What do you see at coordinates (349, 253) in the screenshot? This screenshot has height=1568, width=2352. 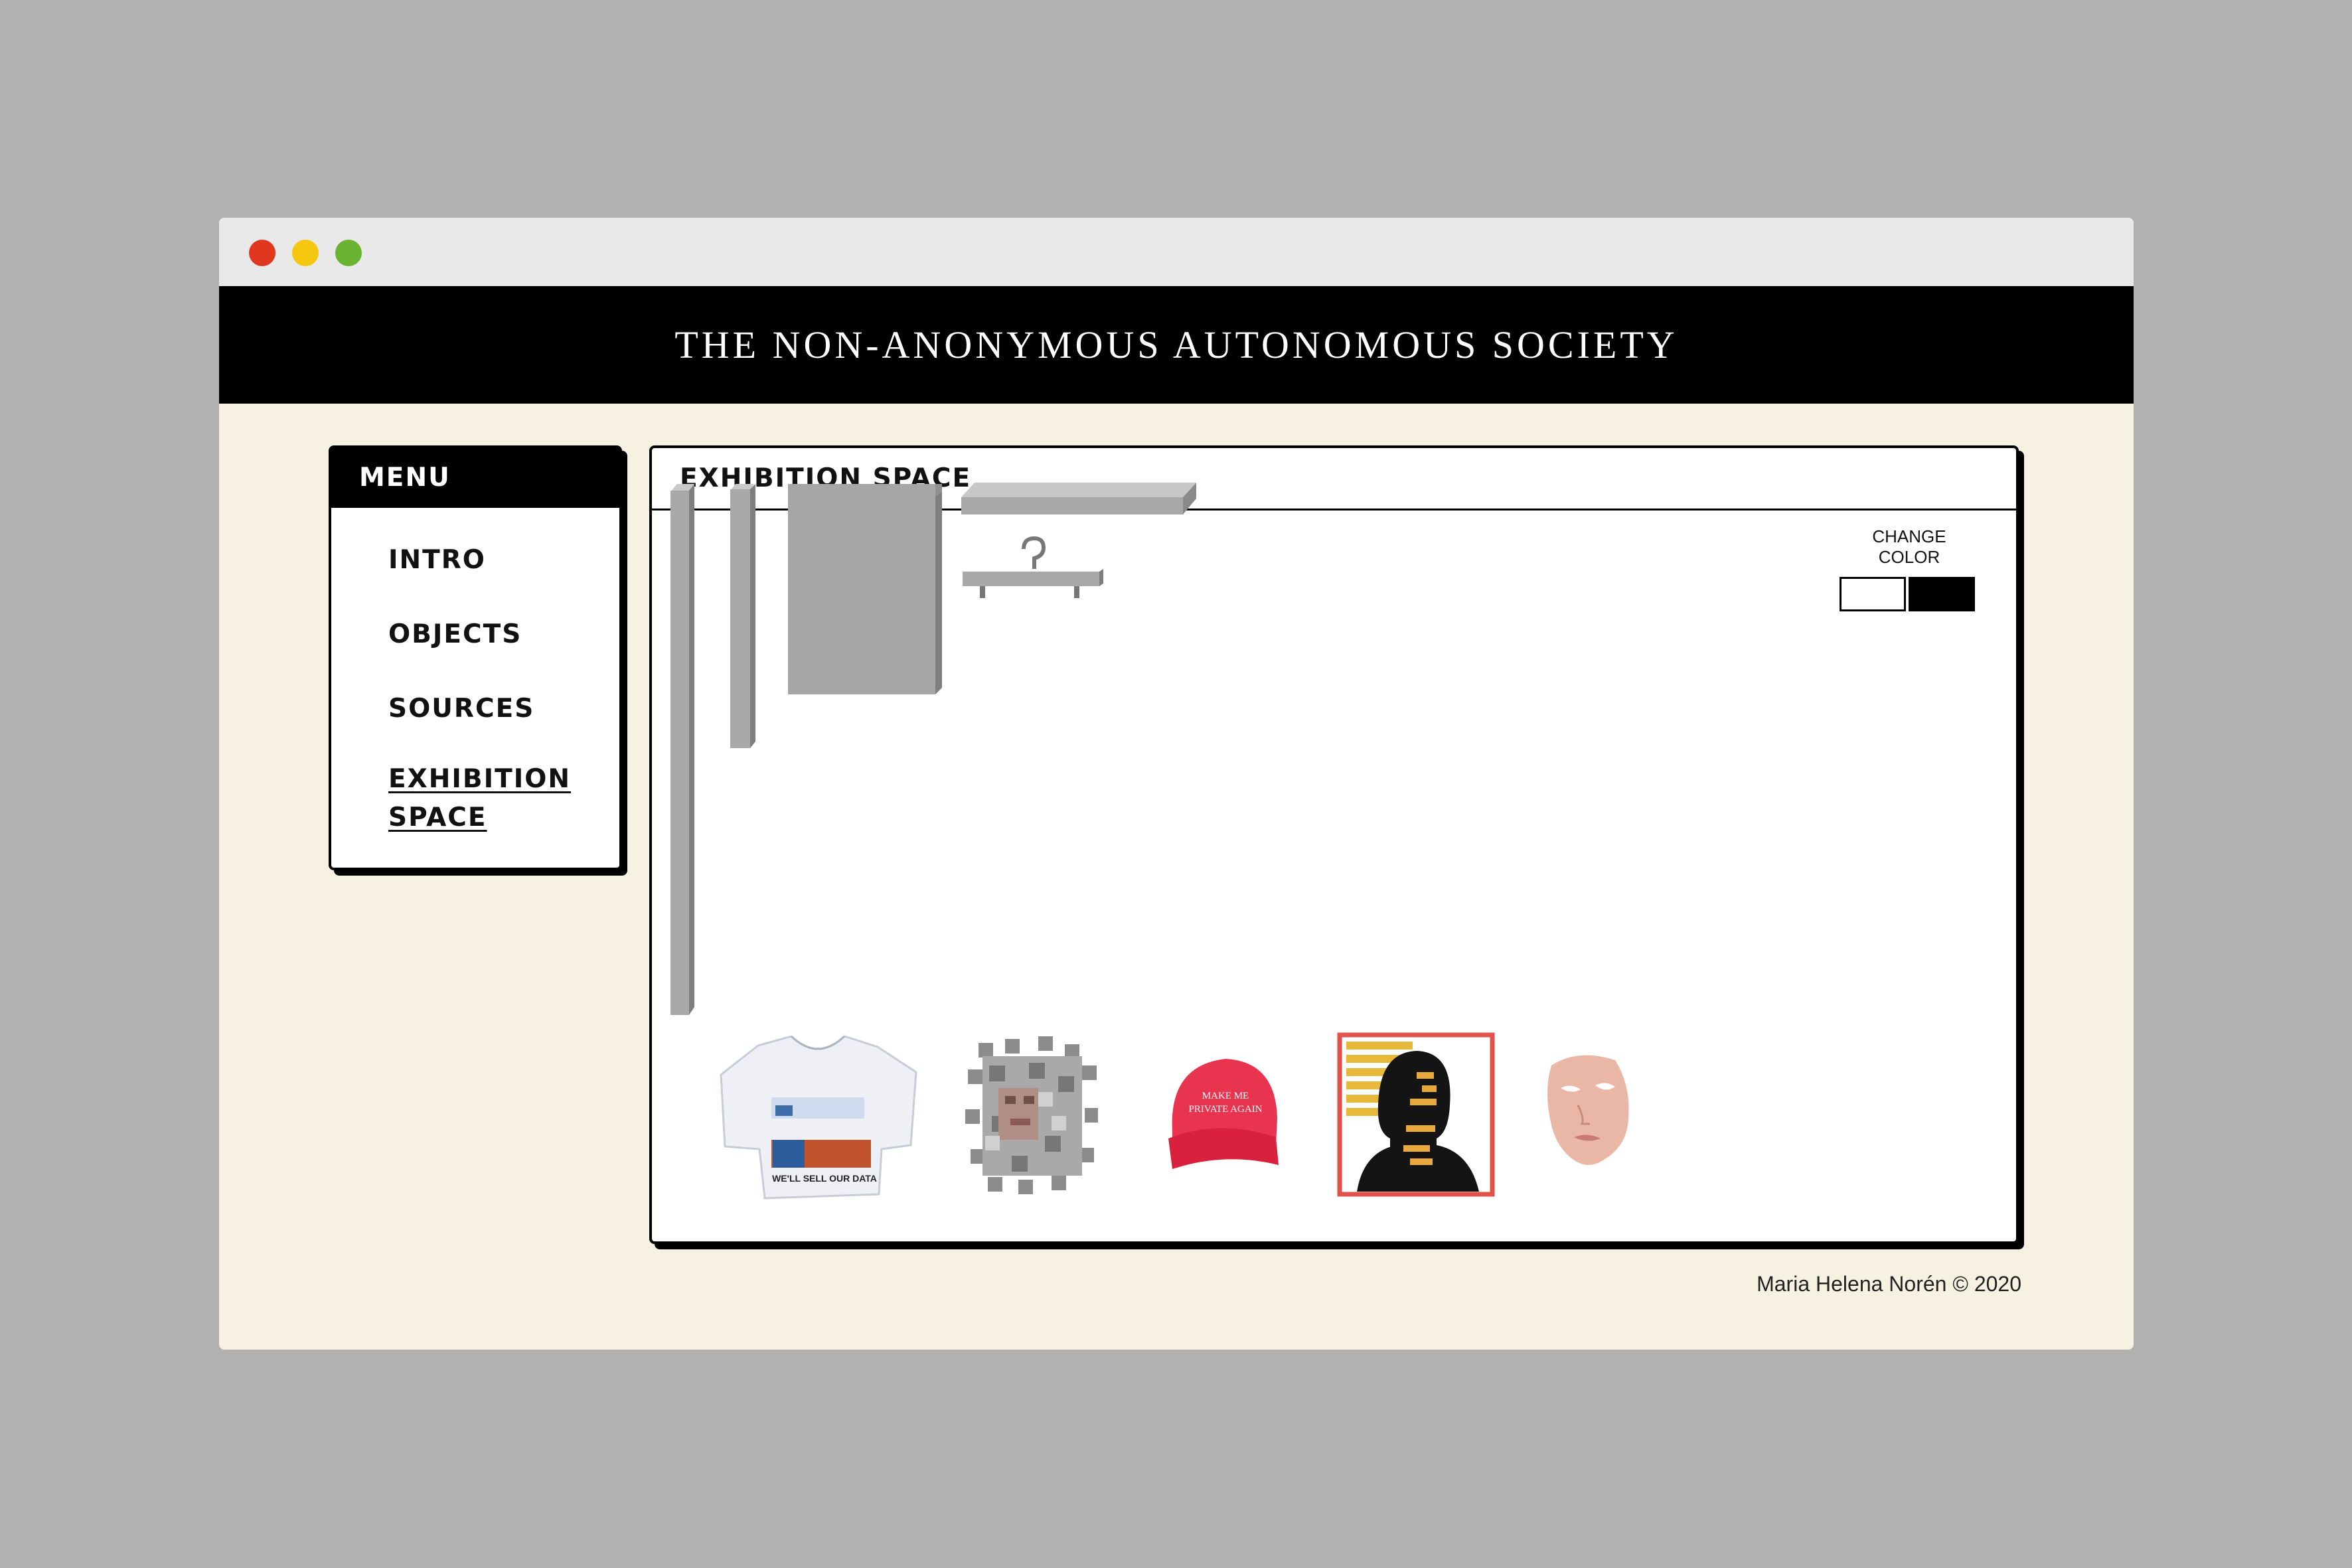 I see `maximize-window-button` at bounding box center [349, 253].